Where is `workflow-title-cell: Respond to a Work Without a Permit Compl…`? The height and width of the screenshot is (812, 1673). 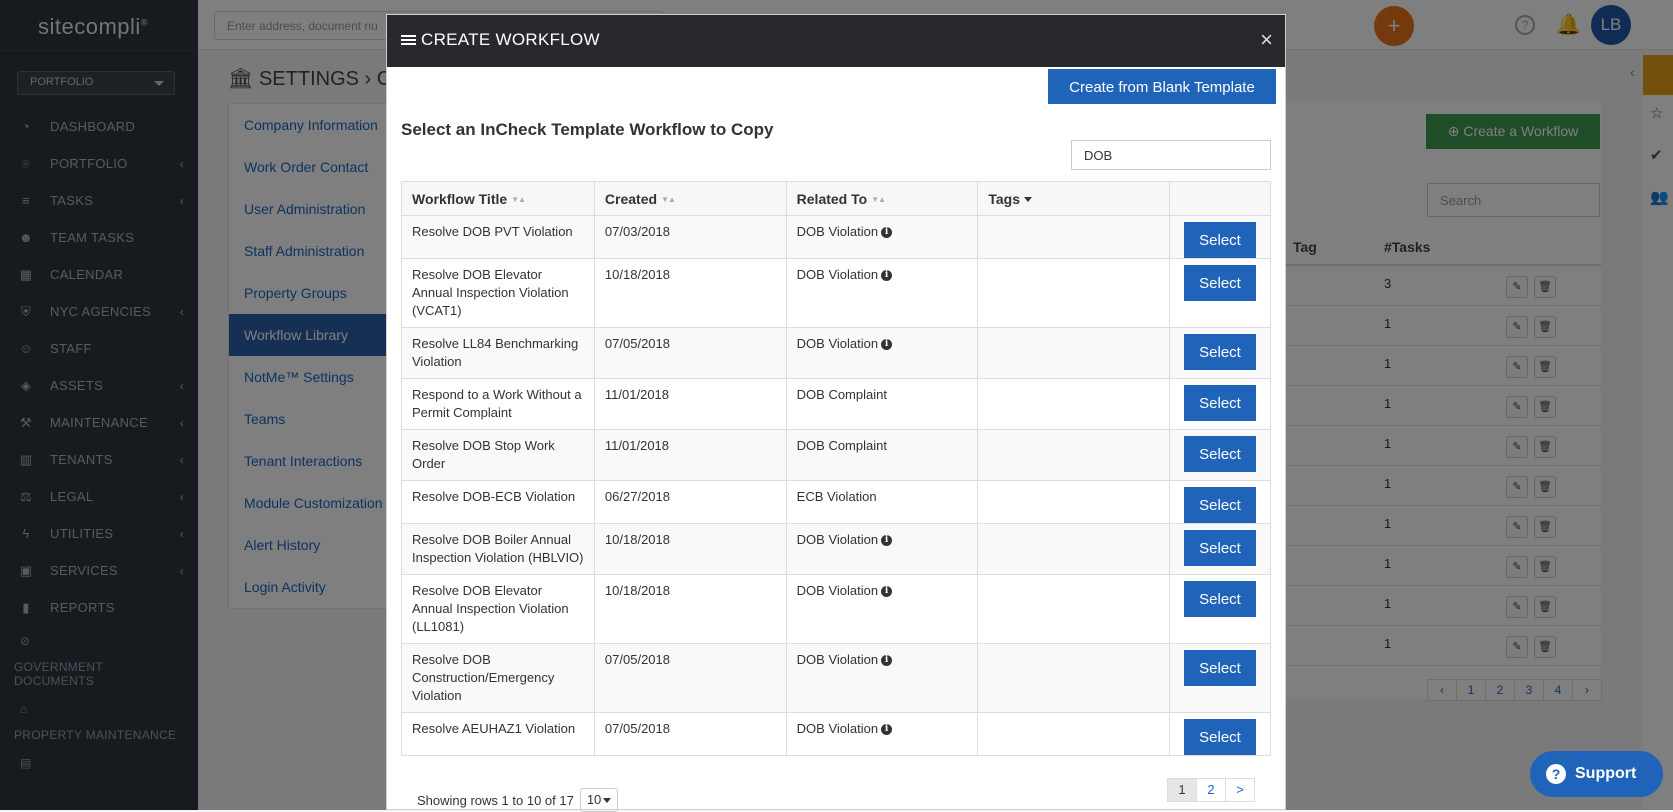 workflow-title-cell: Respond to a Work Without a Permit Compl… is located at coordinates (498, 404).